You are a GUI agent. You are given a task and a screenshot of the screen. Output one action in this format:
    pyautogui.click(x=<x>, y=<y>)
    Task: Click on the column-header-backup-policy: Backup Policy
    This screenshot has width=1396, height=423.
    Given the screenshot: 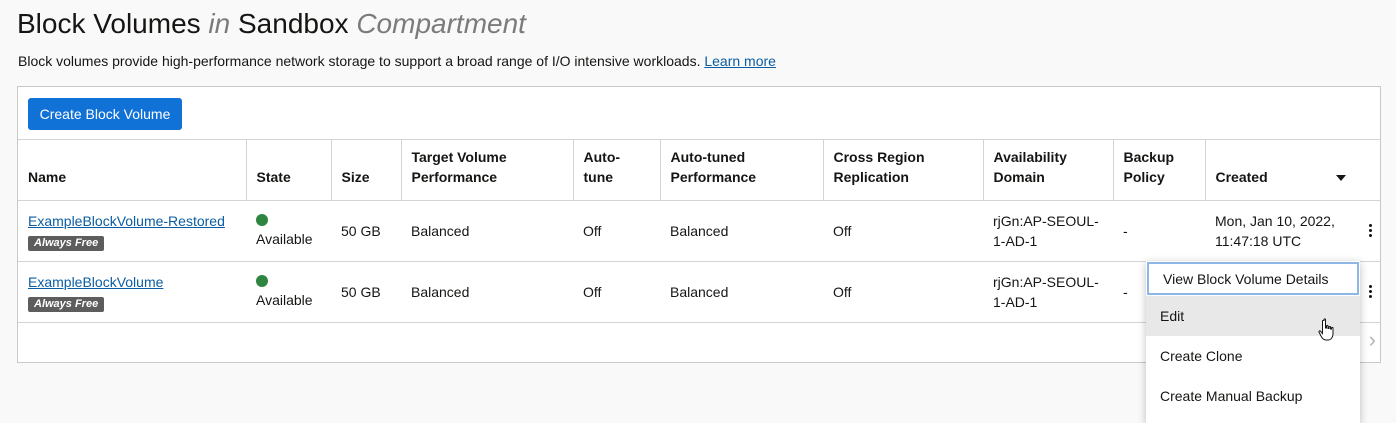 What is the action you would take?
    pyautogui.click(x=1159, y=170)
    